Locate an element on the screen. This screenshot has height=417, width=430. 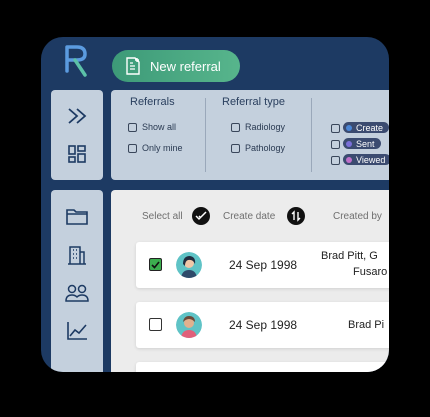
referrals-filter-title: Referrals is located at coordinates (152, 102).